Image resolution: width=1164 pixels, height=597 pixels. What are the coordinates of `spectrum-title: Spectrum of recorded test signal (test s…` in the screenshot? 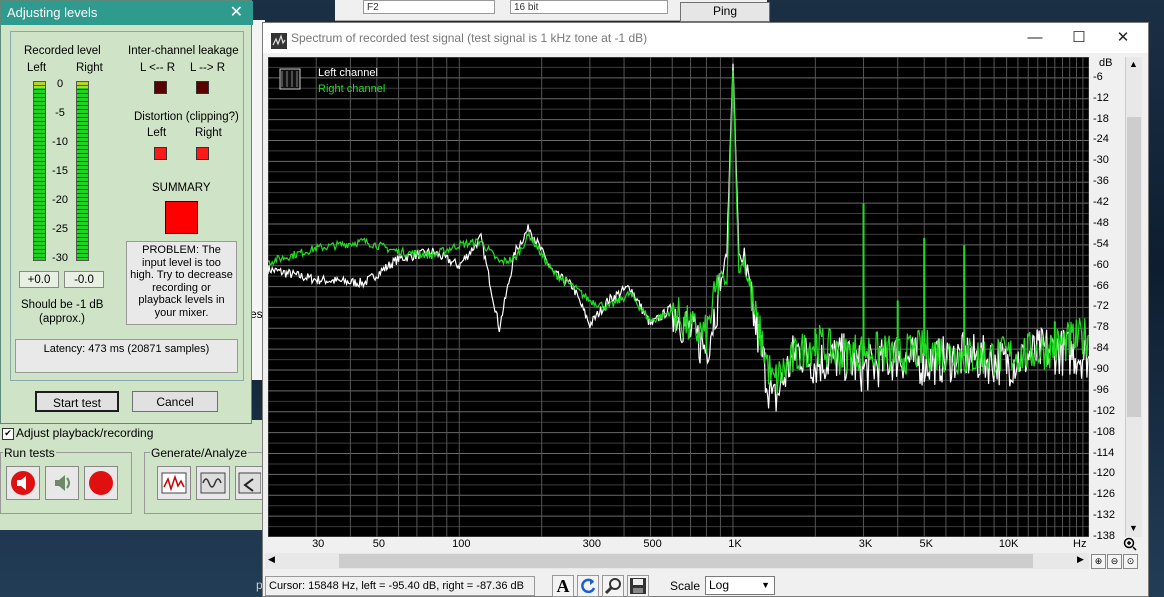 It's located at (469, 38).